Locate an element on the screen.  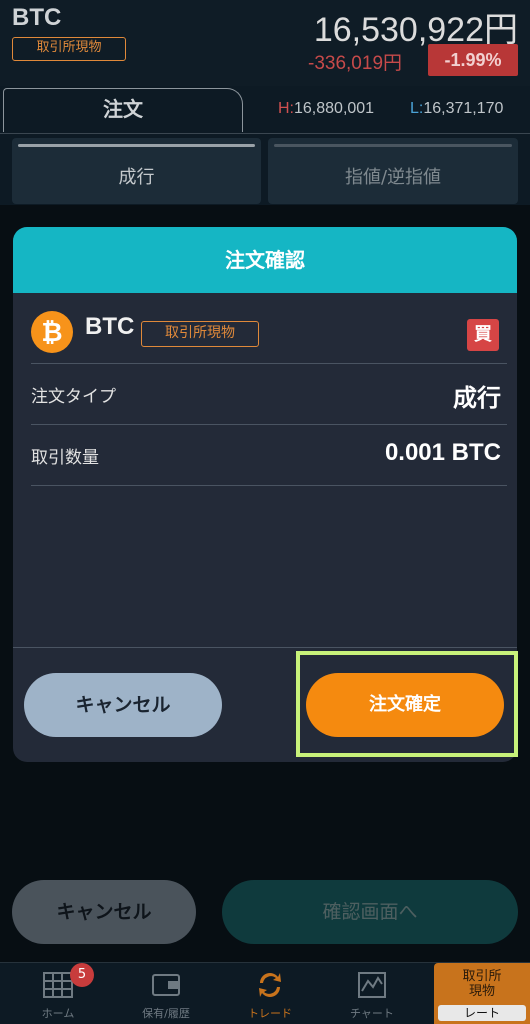
rows-end-divider is located at coordinates (269, 485).